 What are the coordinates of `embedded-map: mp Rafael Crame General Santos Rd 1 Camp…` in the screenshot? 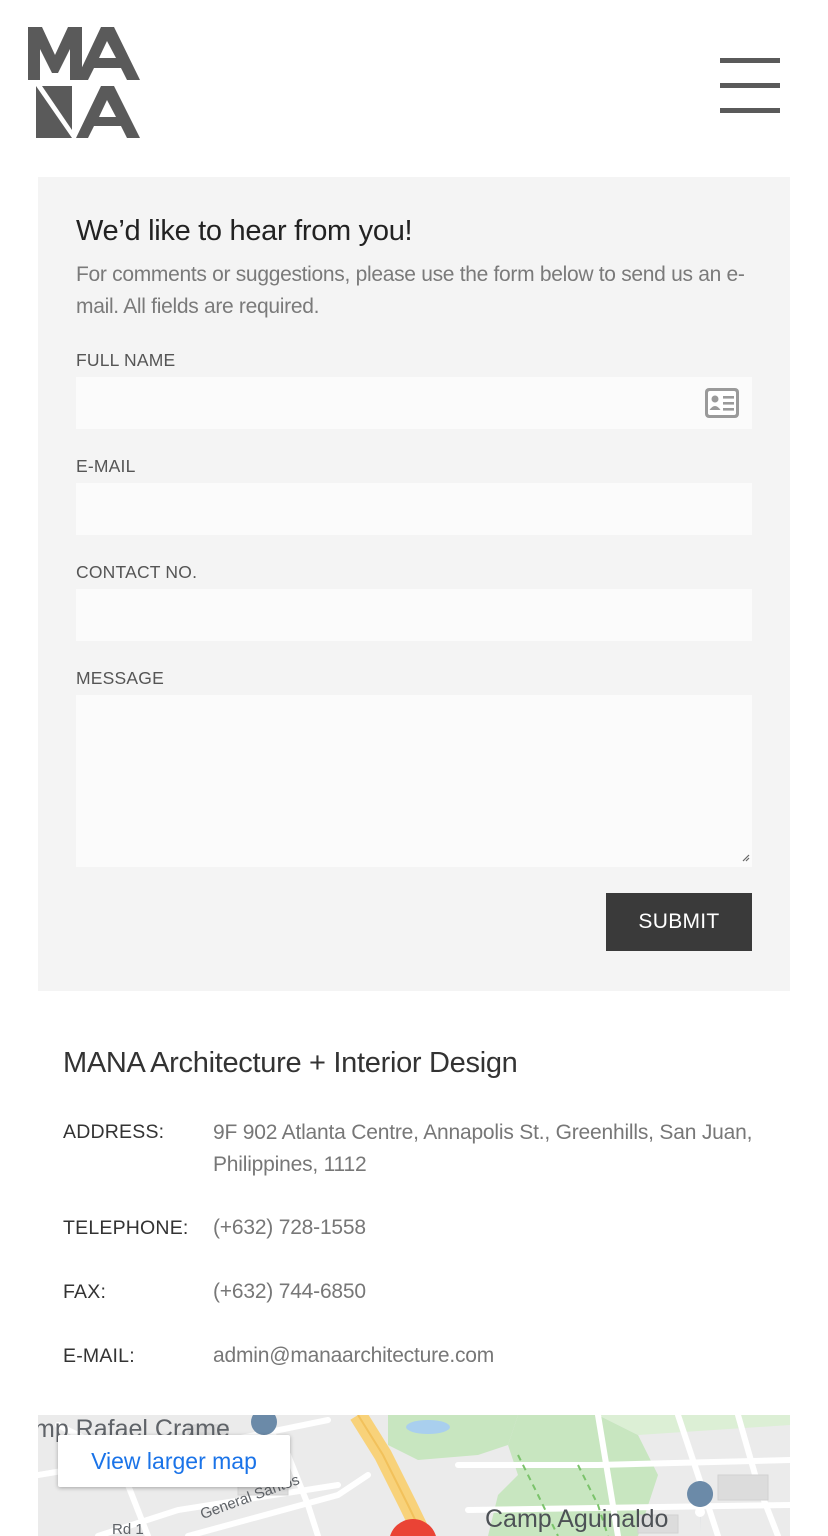 It's located at (414, 1475).